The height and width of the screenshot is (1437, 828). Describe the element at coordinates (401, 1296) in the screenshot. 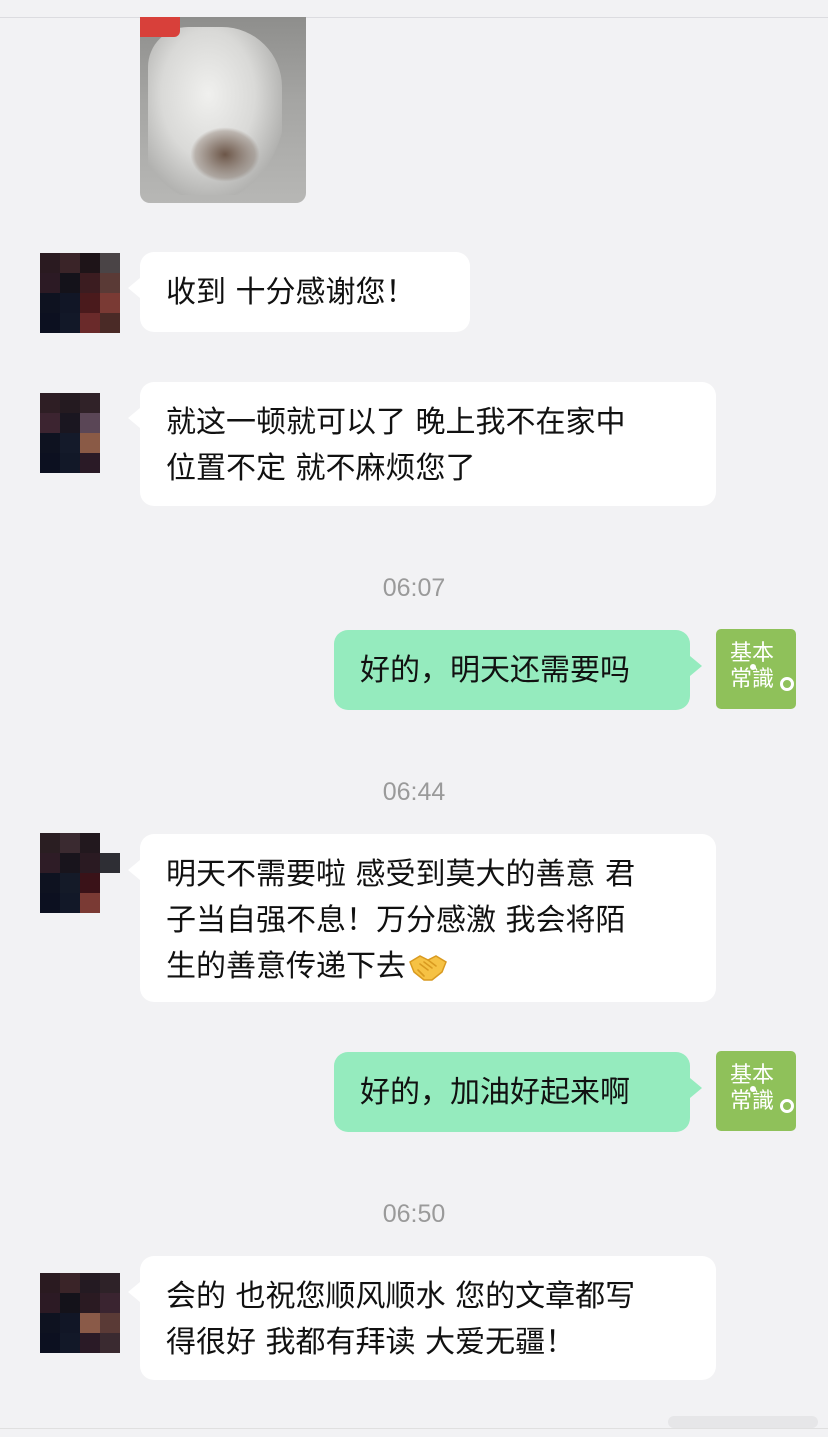

I see `message-text-line: 会的 也祝您顺风顺水 您的文章都写` at that location.